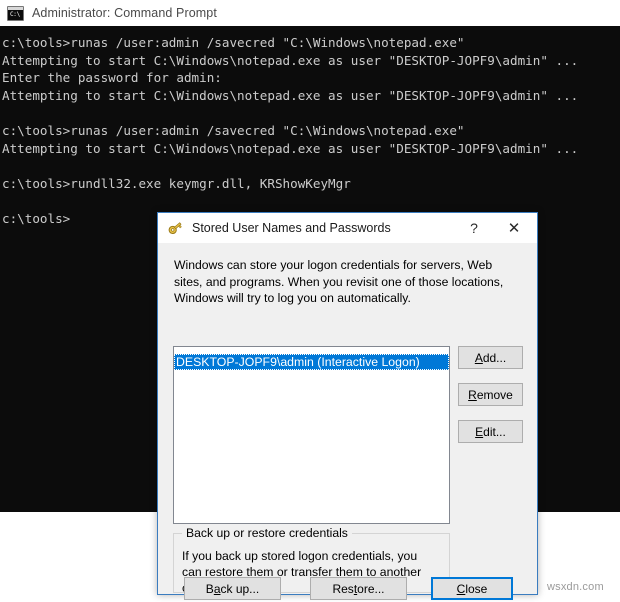 This screenshot has height=602, width=620. What do you see at coordinates (112, 78) in the screenshot?
I see `console-line: Enter the password for admin:` at bounding box center [112, 78].